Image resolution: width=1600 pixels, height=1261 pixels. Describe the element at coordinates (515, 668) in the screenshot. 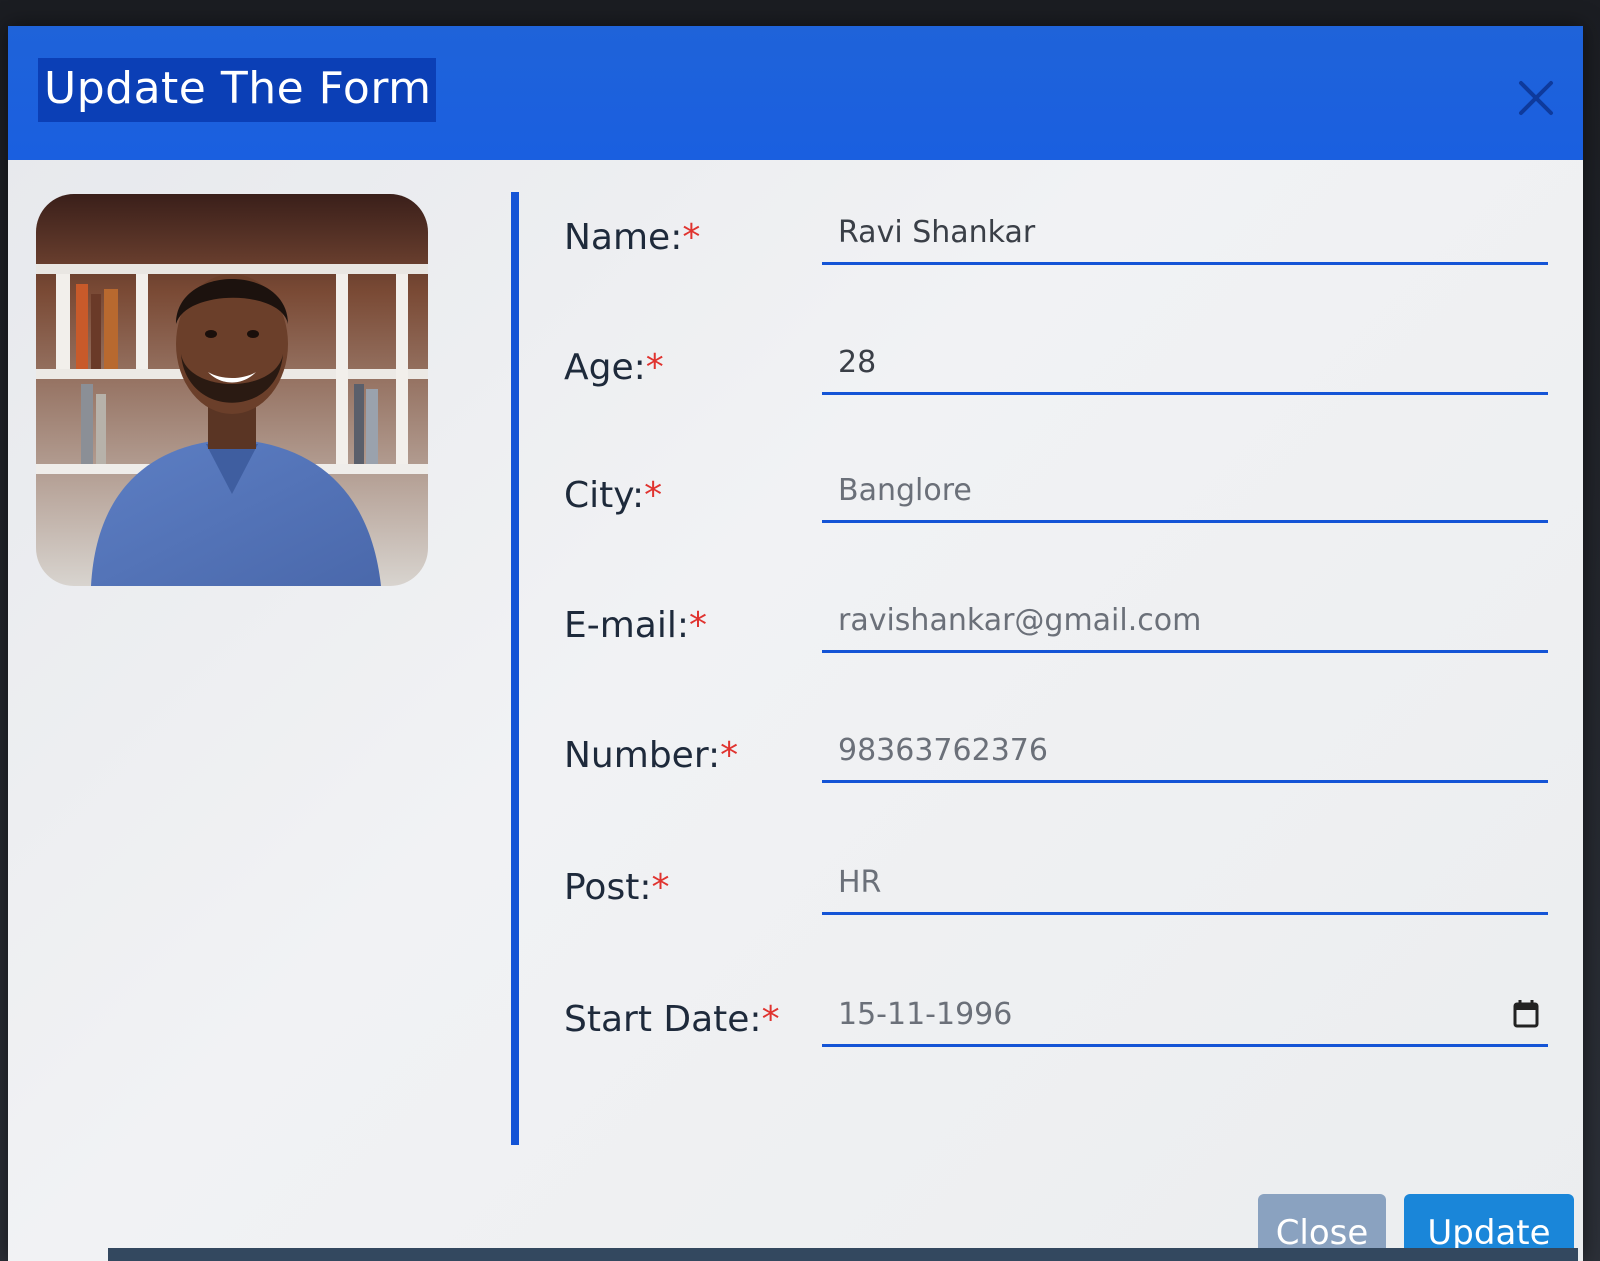

I see `vertical-divider` at that location.